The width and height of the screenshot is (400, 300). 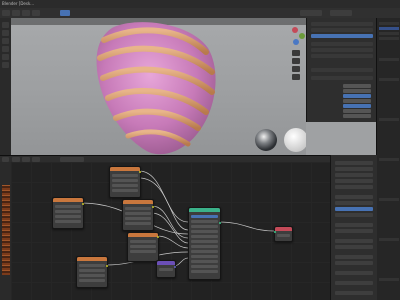 What do you see at coordinates (353, 227) in the screenshot?
I see `node-sidebar` at bounding box center [353, 227].